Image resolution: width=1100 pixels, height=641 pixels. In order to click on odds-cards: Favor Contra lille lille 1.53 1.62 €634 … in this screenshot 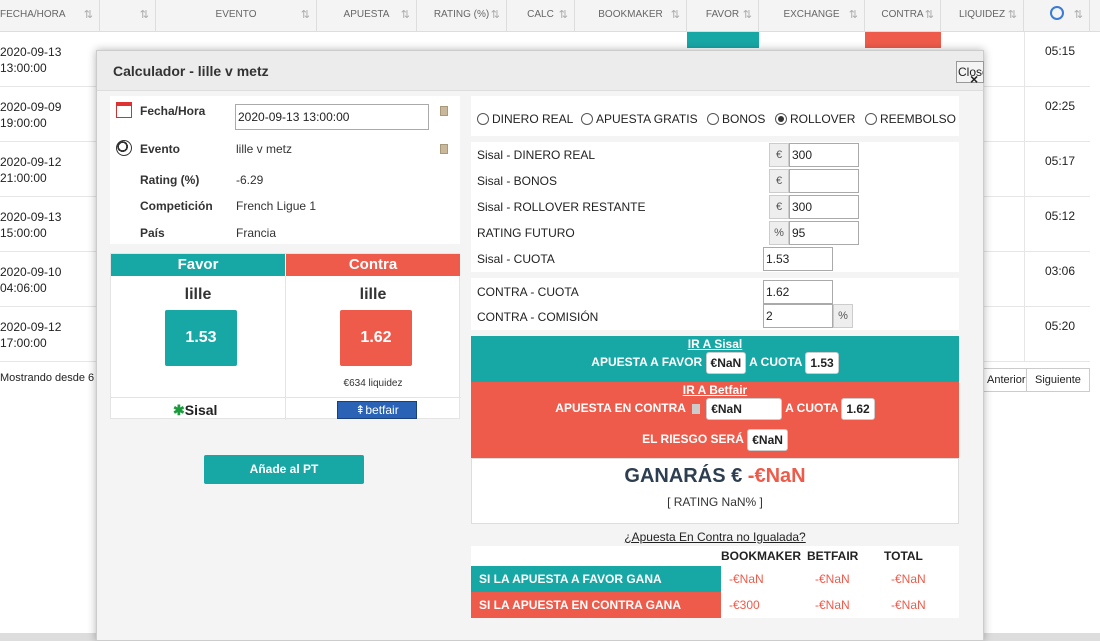, I will do `click(285, 336)`.